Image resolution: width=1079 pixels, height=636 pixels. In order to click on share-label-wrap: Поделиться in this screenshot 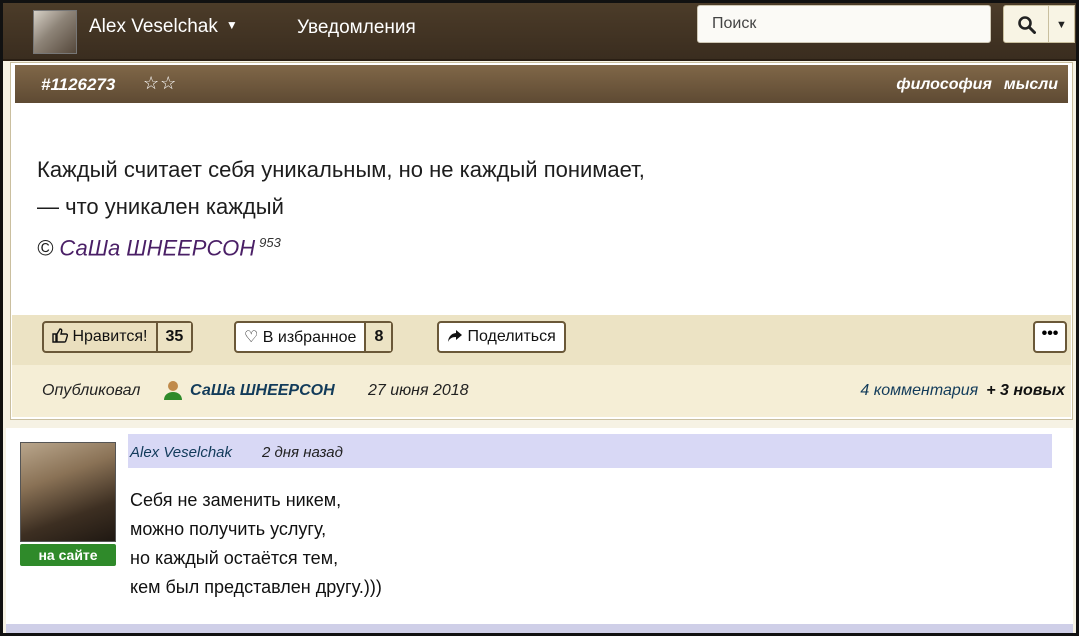, I will do `click(501, 337)`.